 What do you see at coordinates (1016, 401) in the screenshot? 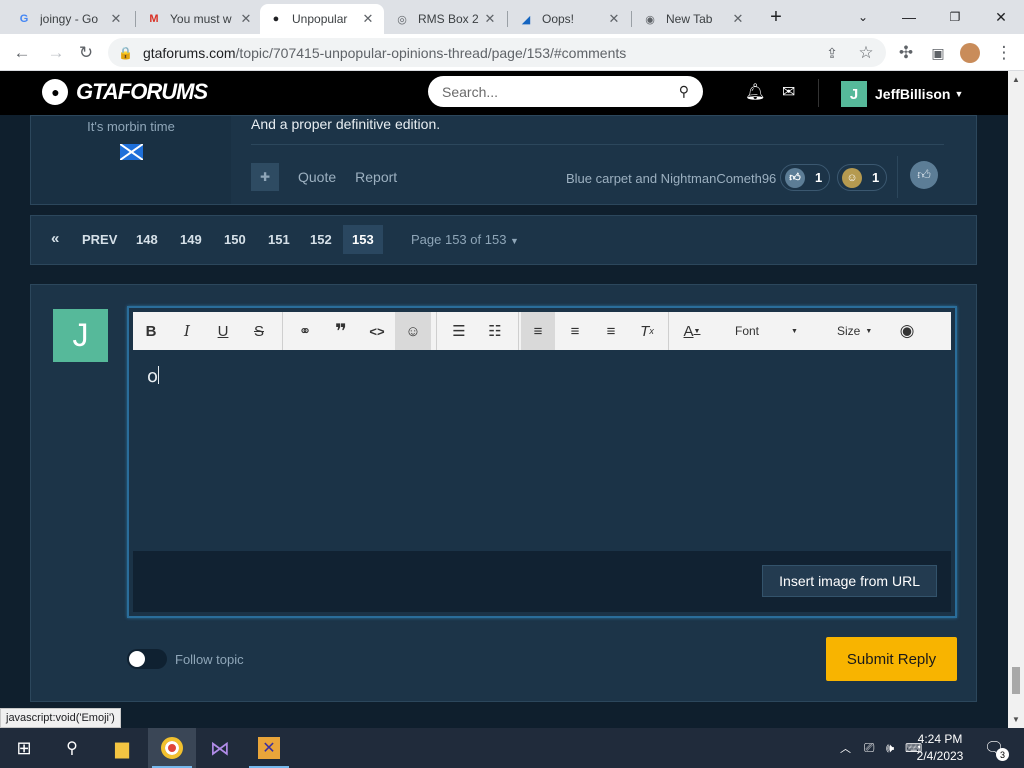
I see `page-scrollbar: ▲ ▼` at bounding box center [1016, 401].